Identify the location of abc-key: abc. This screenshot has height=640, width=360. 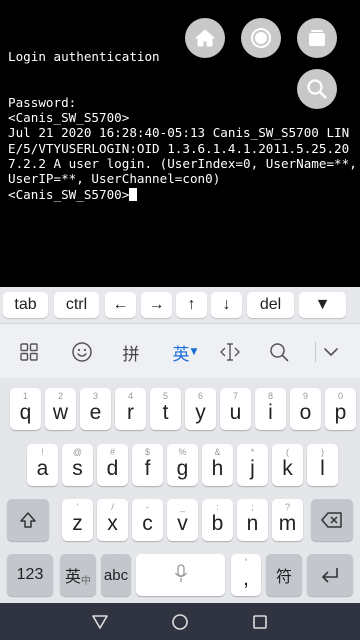
(116, 575).